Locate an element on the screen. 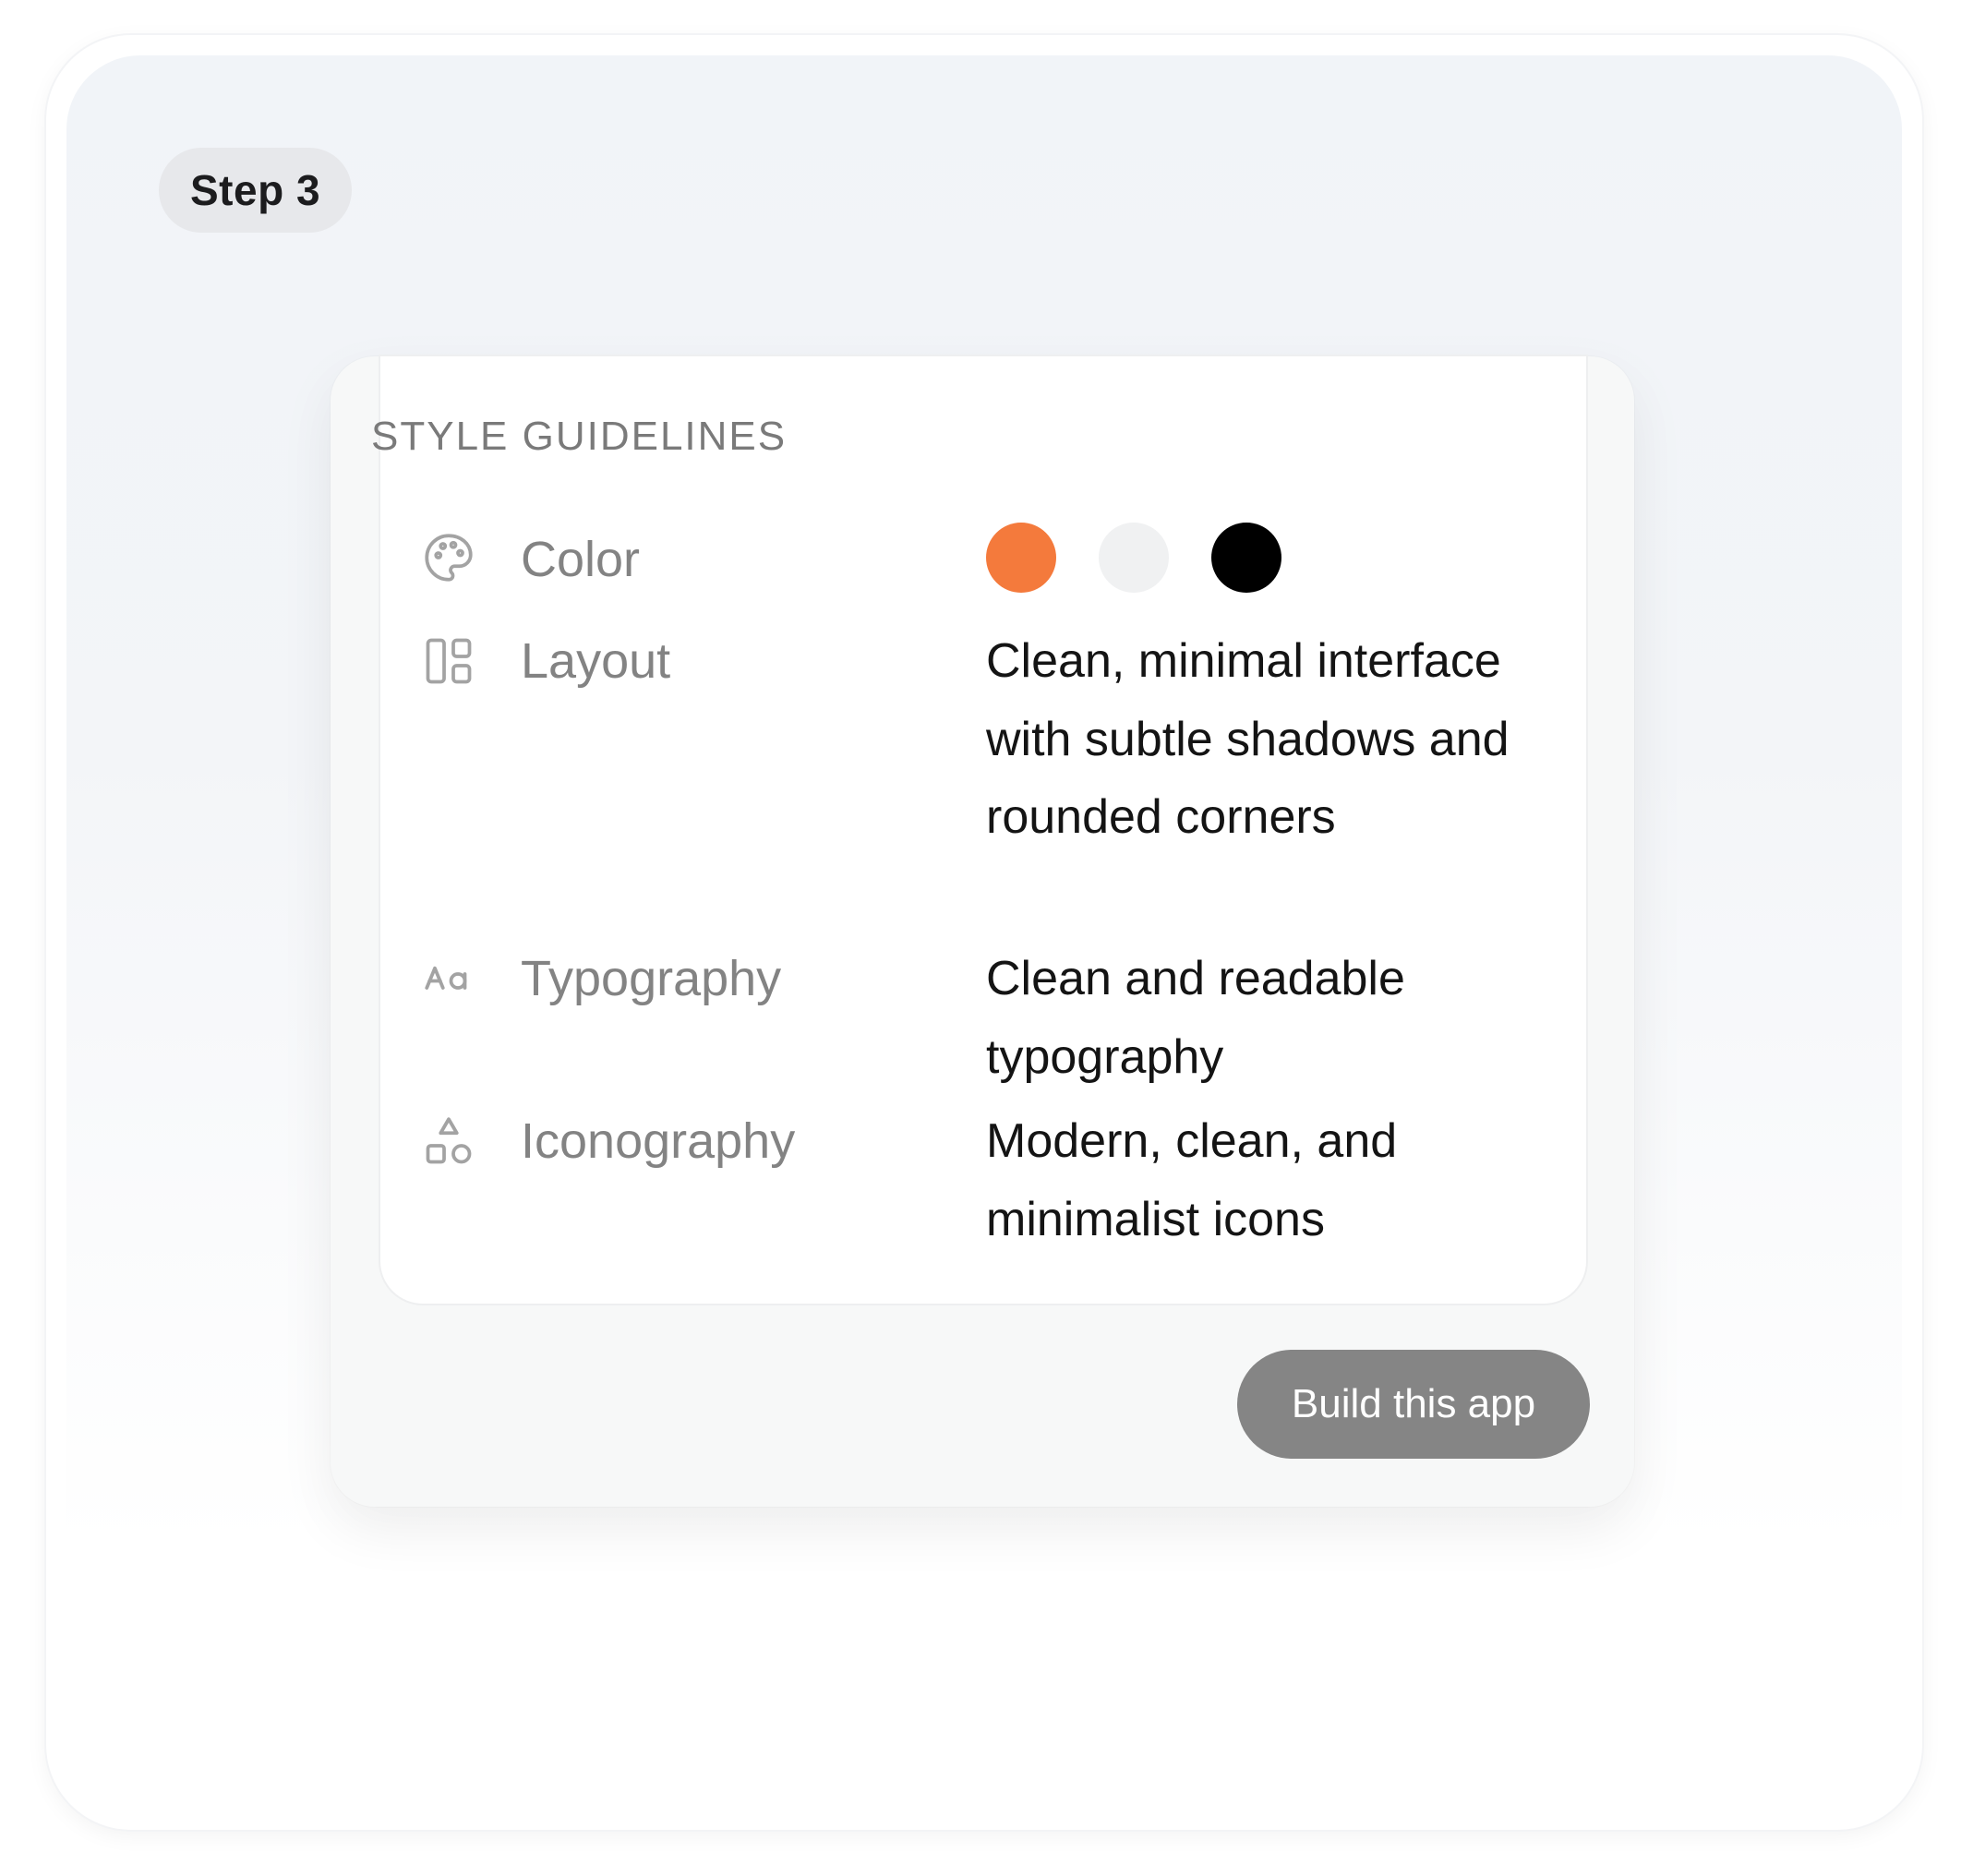 Image resolution: width=1961 pixels, height=1876 pixels. color-swatch-black is located at coordinates (1246, 558).